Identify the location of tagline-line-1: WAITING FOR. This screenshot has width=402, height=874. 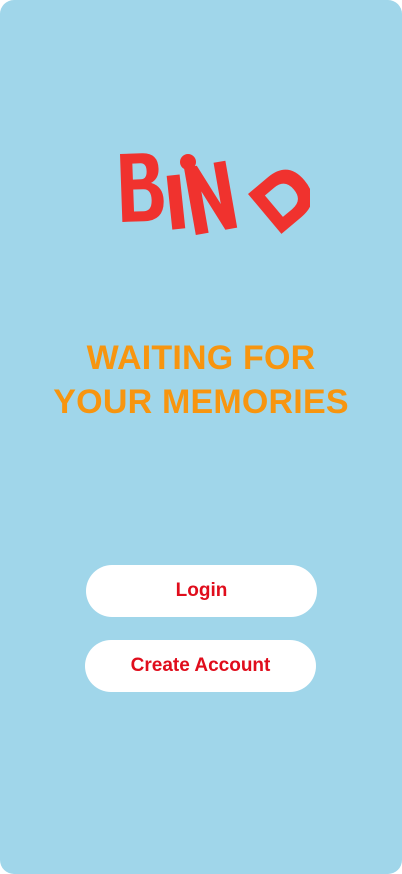
(201, 358).